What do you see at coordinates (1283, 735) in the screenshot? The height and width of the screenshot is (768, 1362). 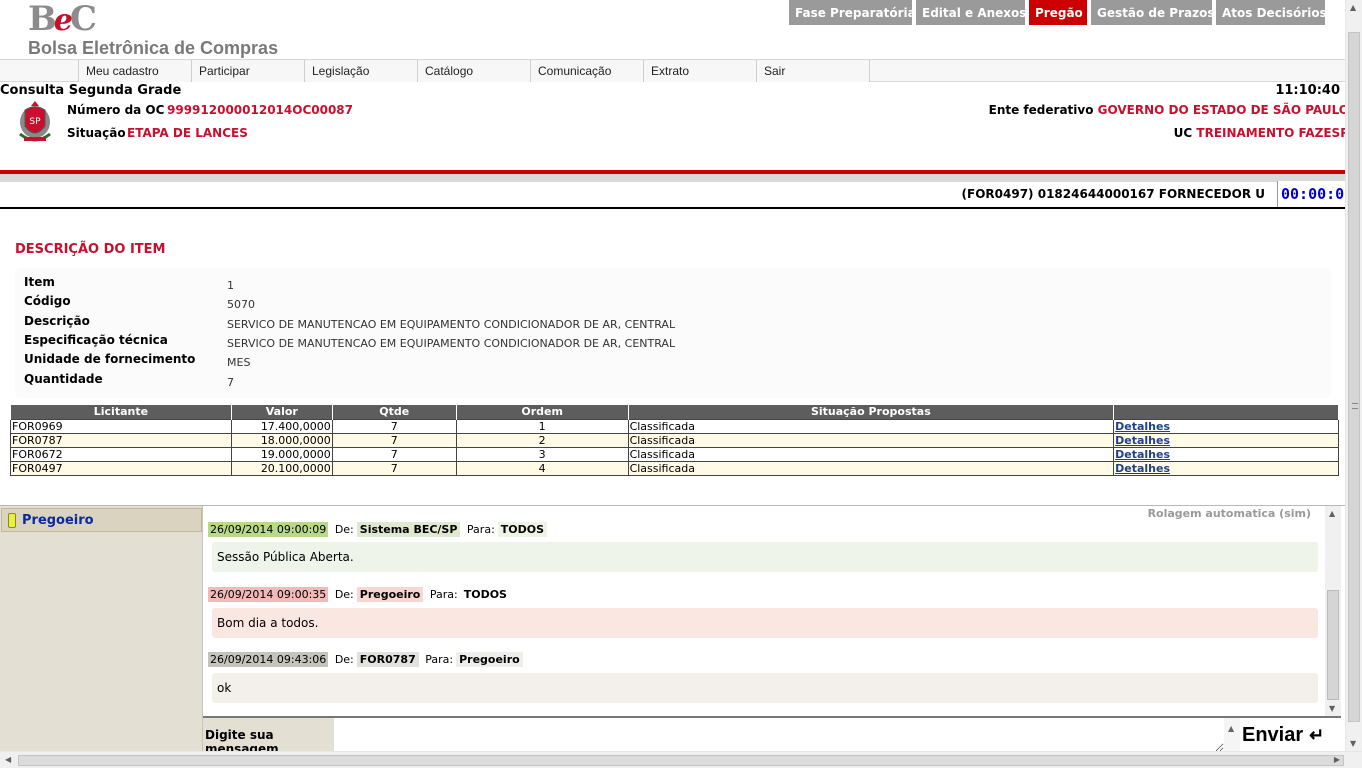 I see `send-button: Enviar ↵` at bounding box center [1283, 735].